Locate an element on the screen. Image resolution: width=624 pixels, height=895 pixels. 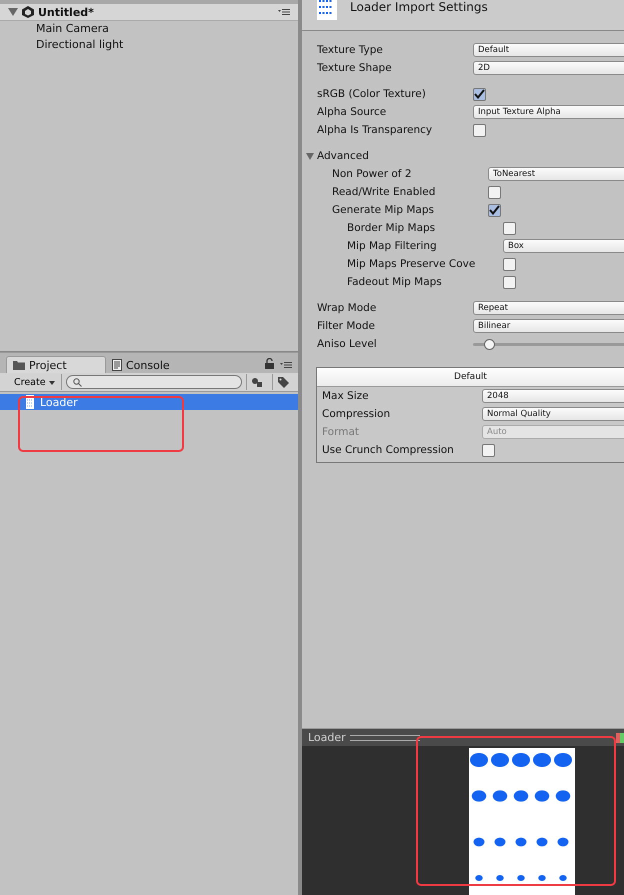
field-label: Wrap Mode is located at coordinates (347, 308).